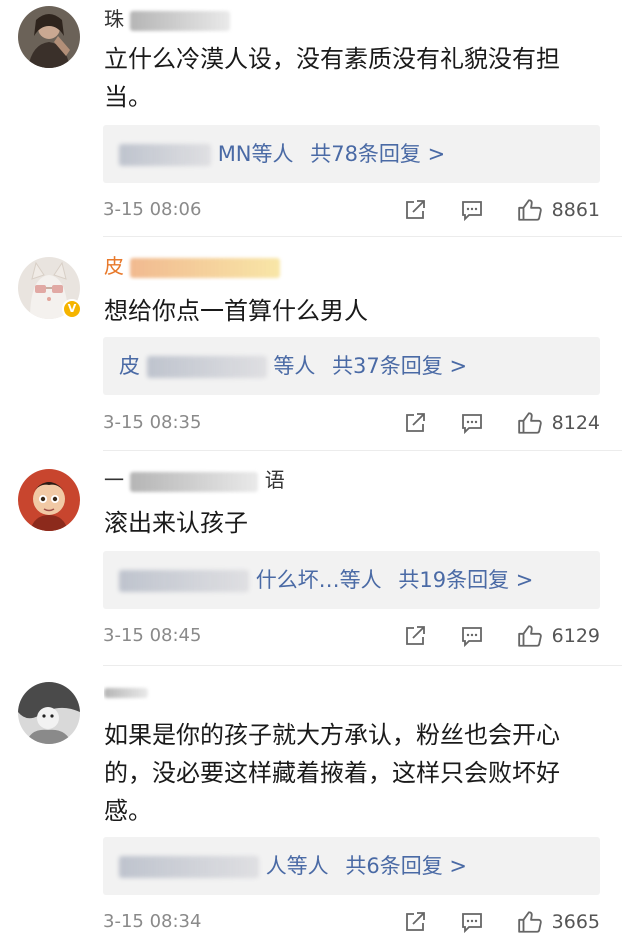 The height and width of the screenshot is (948, 622). I want to click on reply-count-link: 共37条回复 >, so click(399, 366).